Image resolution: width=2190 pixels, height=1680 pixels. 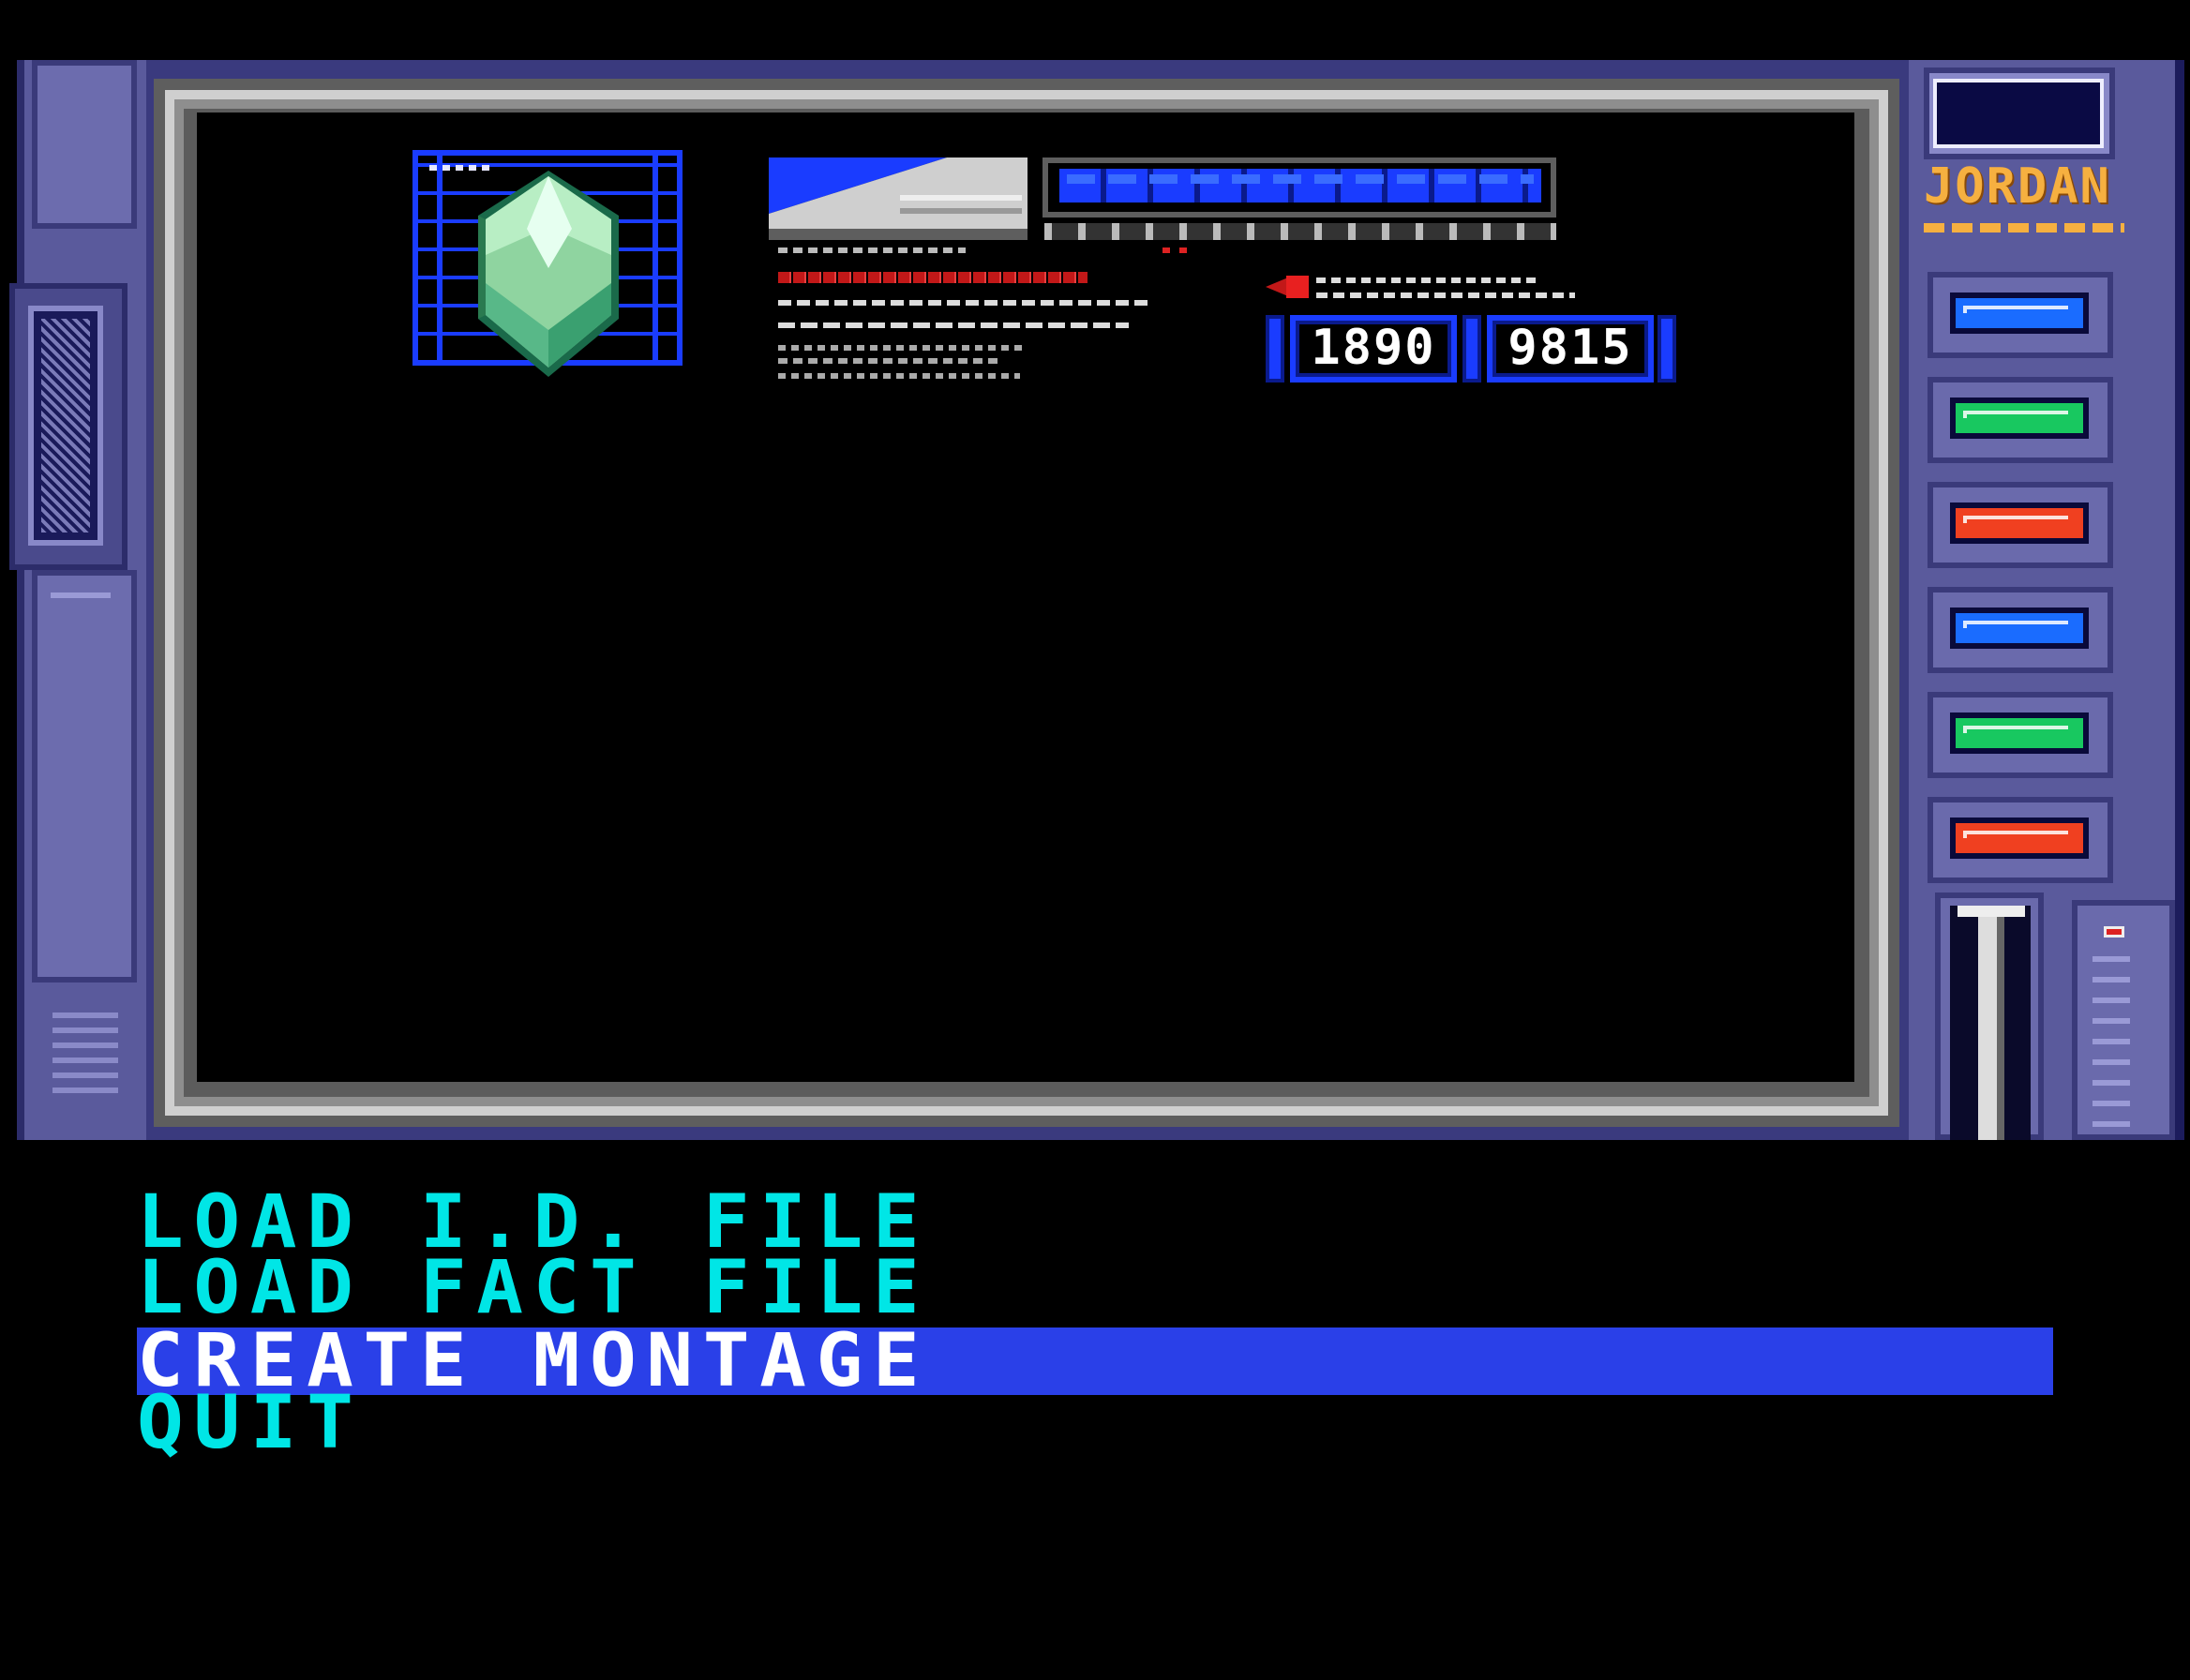 What do you see at coordinates (1570, 348) in the screenshot?
I see `counter-display-2: 9815` at bounding box center [1570, 348].